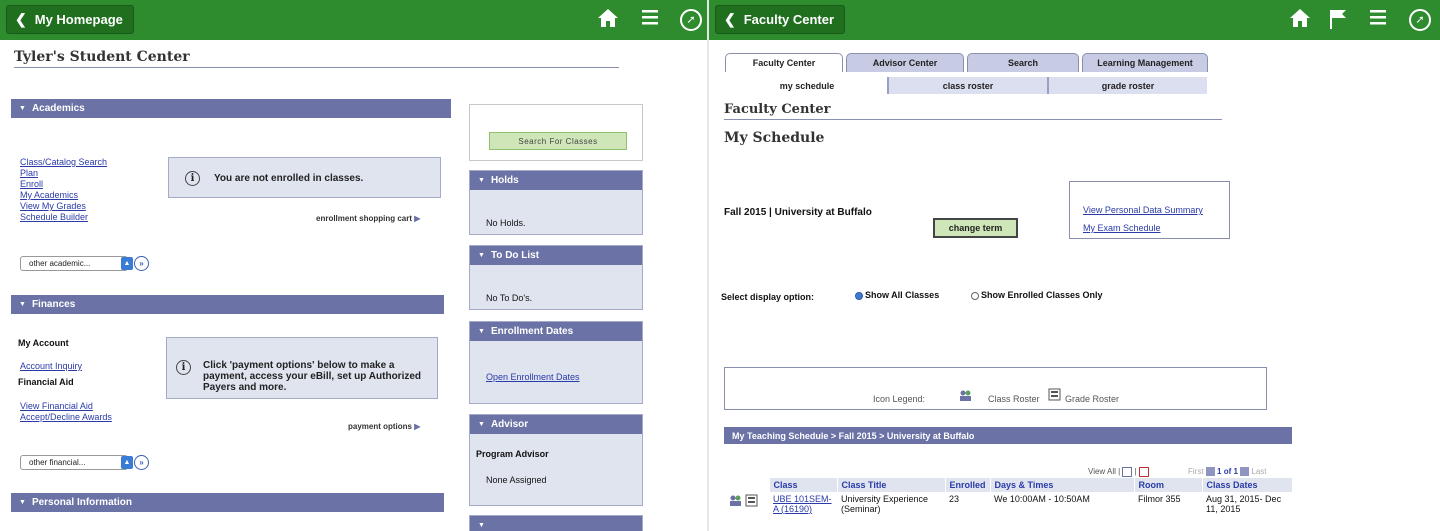  Describe the element at coordinates (1143, 210) in the screenshot. I see `view-personal-data-summary-link: View Personal Data Summary` at that location.